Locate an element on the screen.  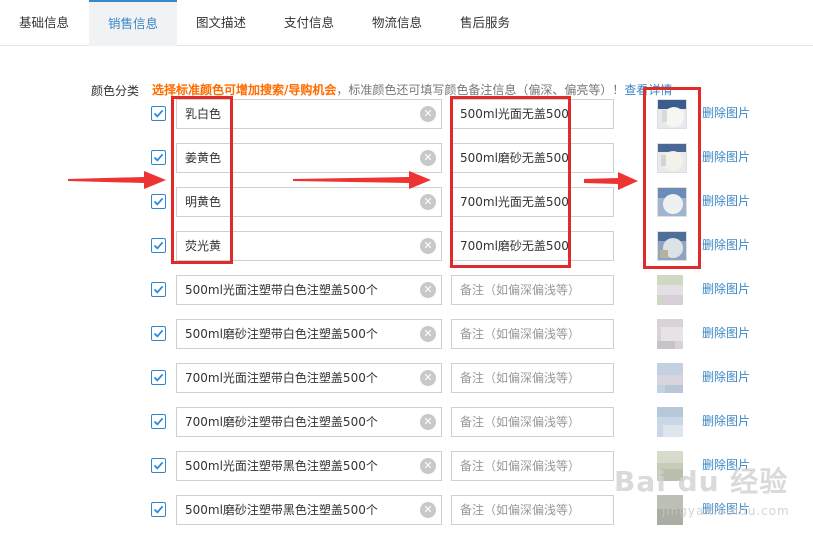
color-name-value: 500ml磨砂注塑带黑色注塑盖500个 is located at coordinates (281, 510).